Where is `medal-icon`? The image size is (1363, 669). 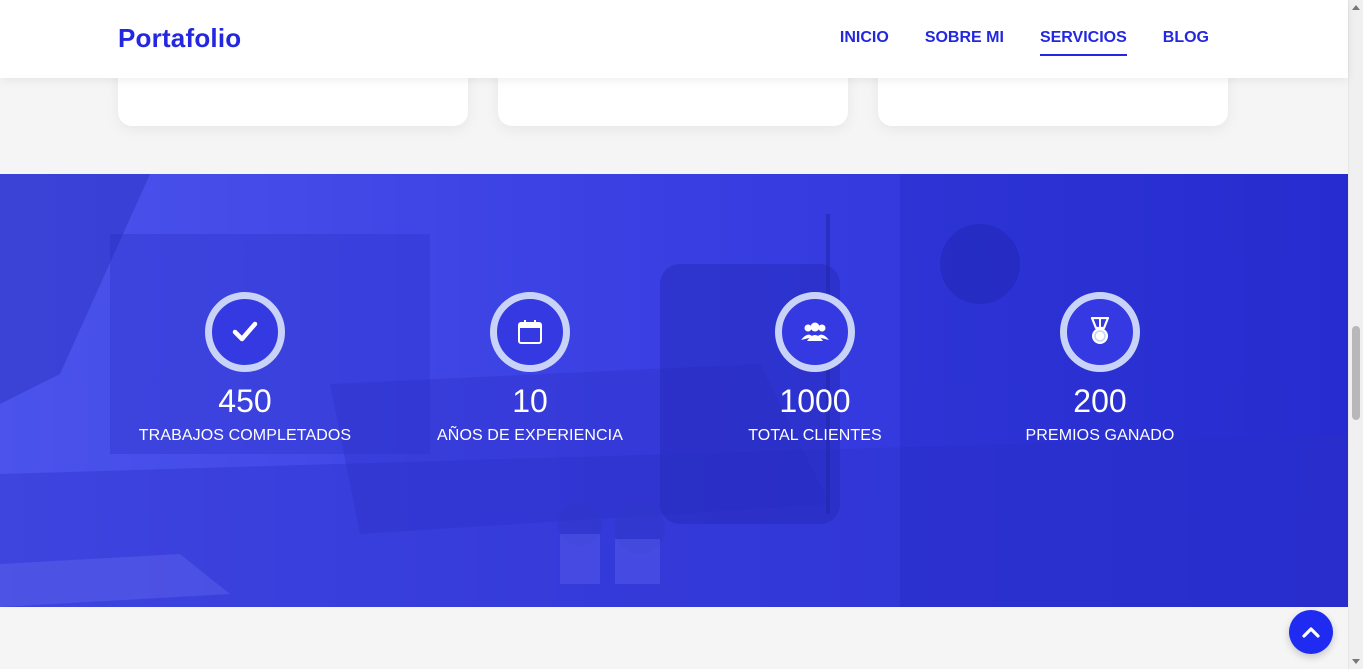
medal-icon is located at coordinates (1100, 330).